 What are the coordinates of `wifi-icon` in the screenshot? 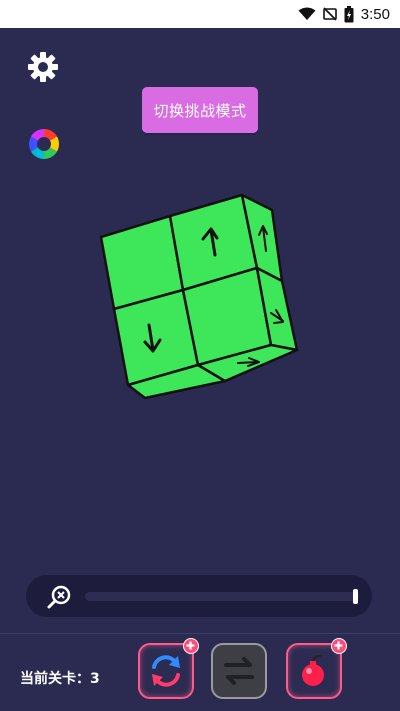 It's located at (307, 13).